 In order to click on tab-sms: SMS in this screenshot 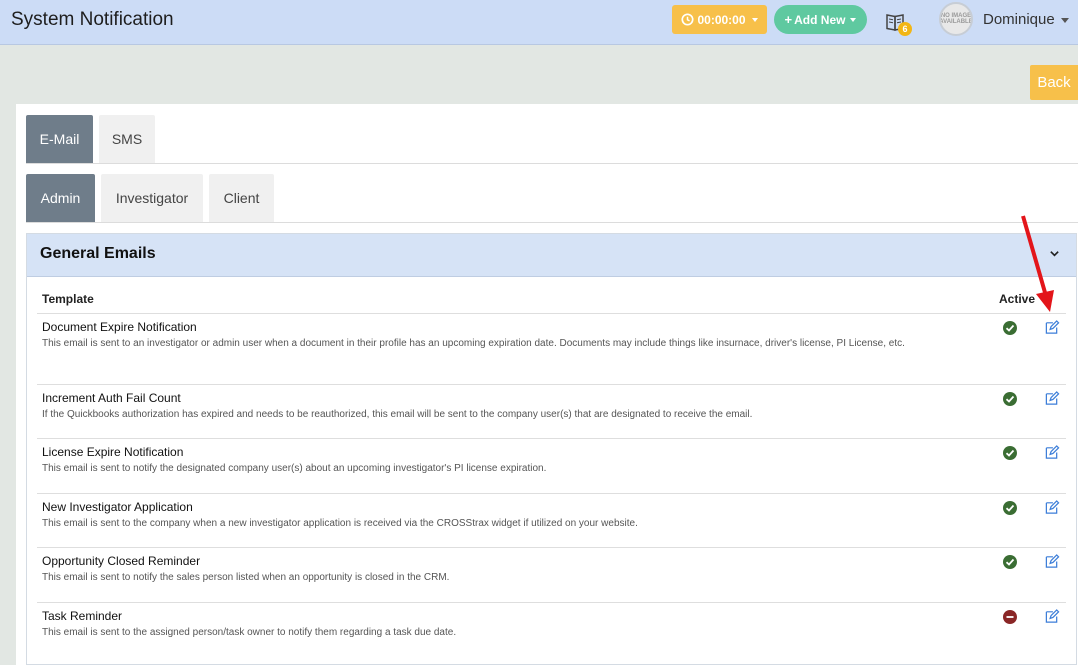, I will do `click(127, 139)`.